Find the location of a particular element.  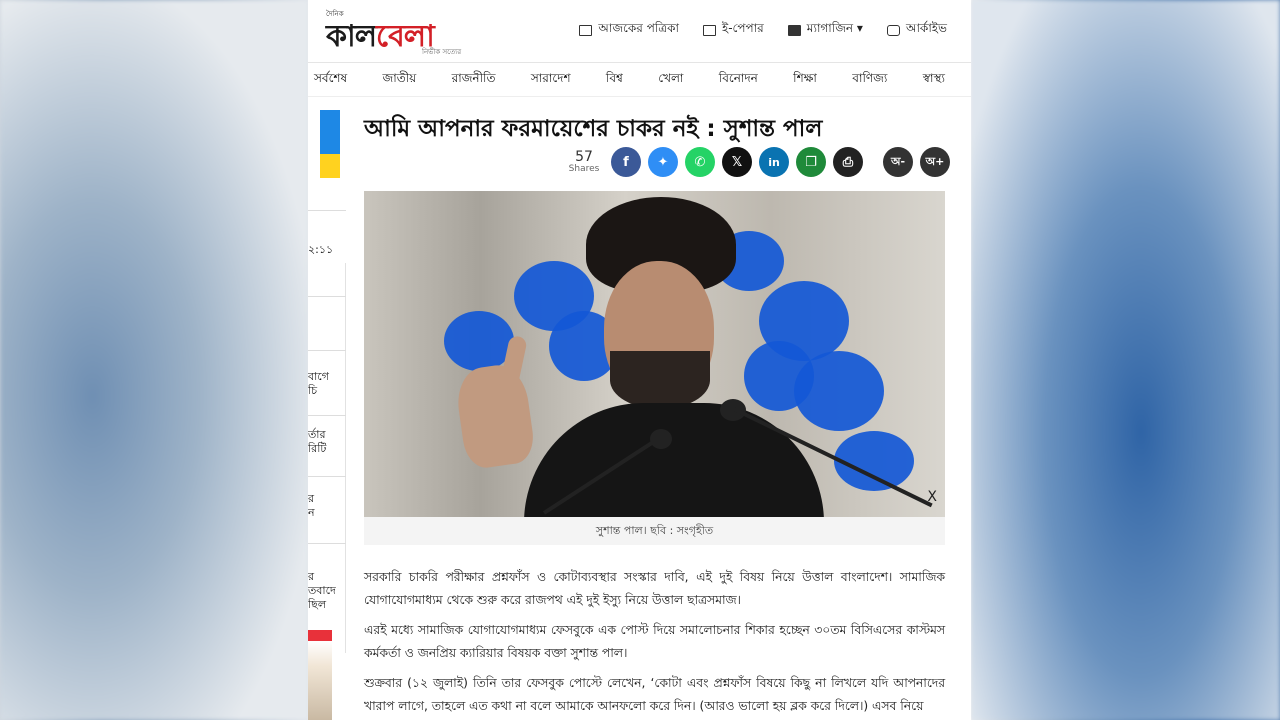

decrease-font-button: অ- is located at coordinates (898, 162).